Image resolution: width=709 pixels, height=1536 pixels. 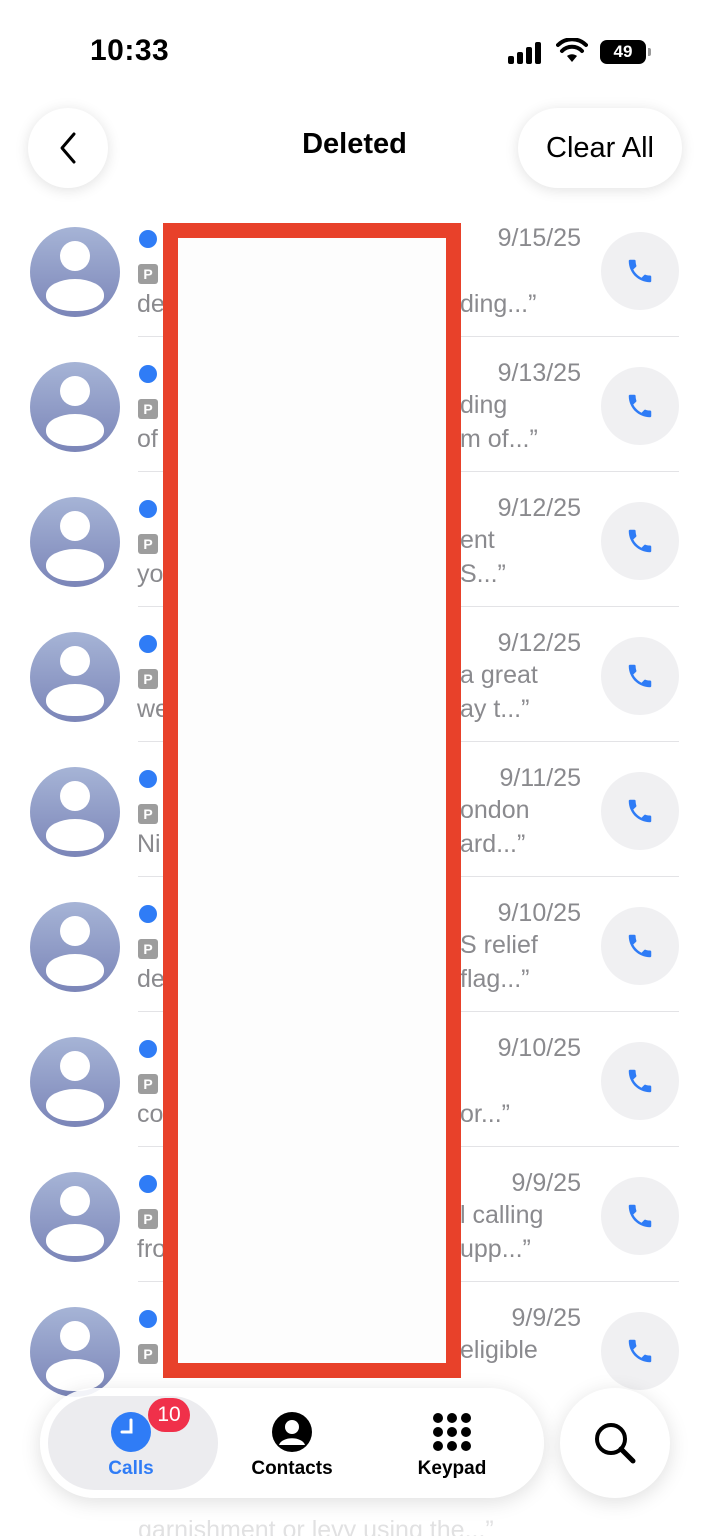 What do you see at coordinates (493, 844) in the screenshot?
I see `snippet-line2: ard...”` at bounding box center [493, 844].